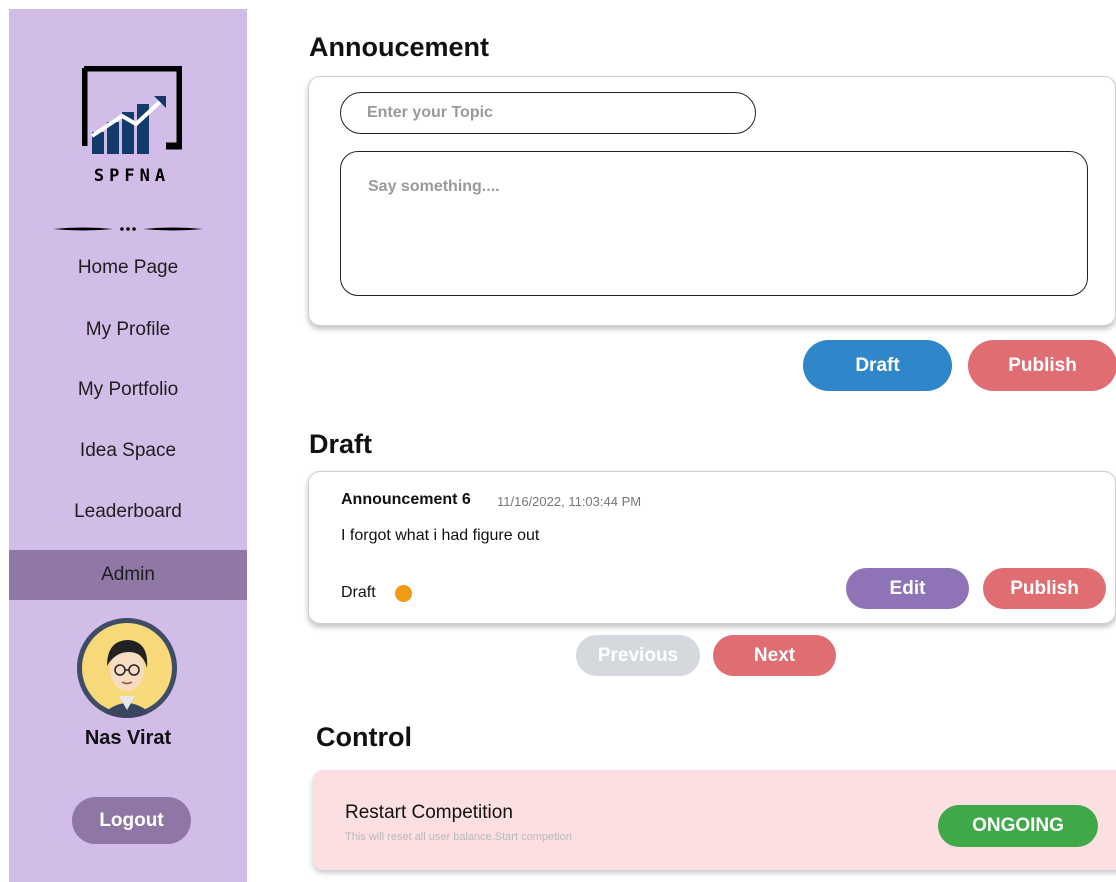 This screenshot has height=882, width=1116. Describe the element at coordinates (128, 512) in the screenshot. I see `sidebar-item-leaderboard: Leaderboard` at that location.